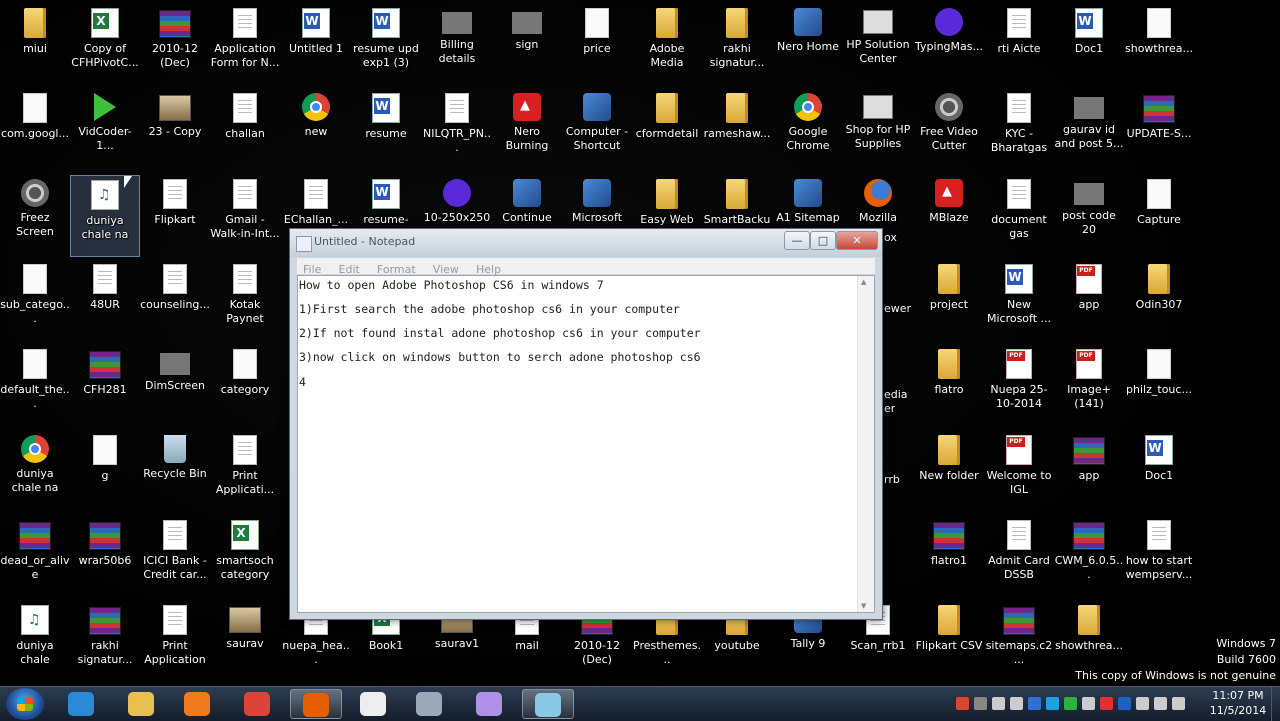  Describe the element at coordinates (1275, 704) in the screenshot. I see `show-desktop-button` at that location.